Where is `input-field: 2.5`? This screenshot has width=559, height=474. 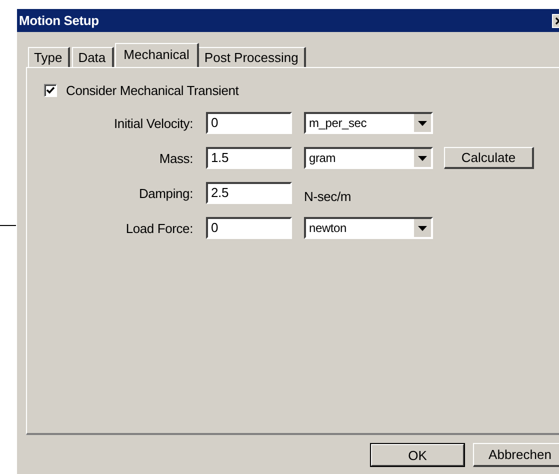 input-field: 2.5 is located at coordinates (249, 193).